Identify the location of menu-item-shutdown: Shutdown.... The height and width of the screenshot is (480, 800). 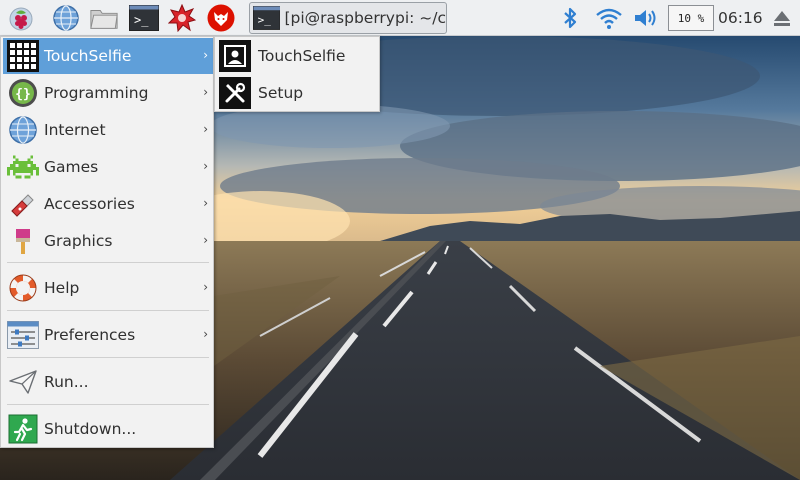
(108, 429).